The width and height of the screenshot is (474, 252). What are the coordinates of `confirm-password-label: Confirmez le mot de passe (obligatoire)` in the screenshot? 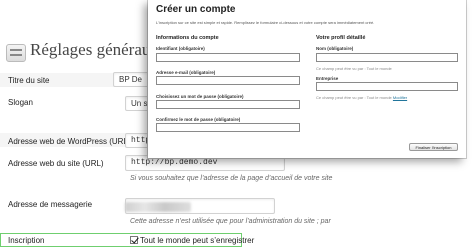 It's located at (198, 119).